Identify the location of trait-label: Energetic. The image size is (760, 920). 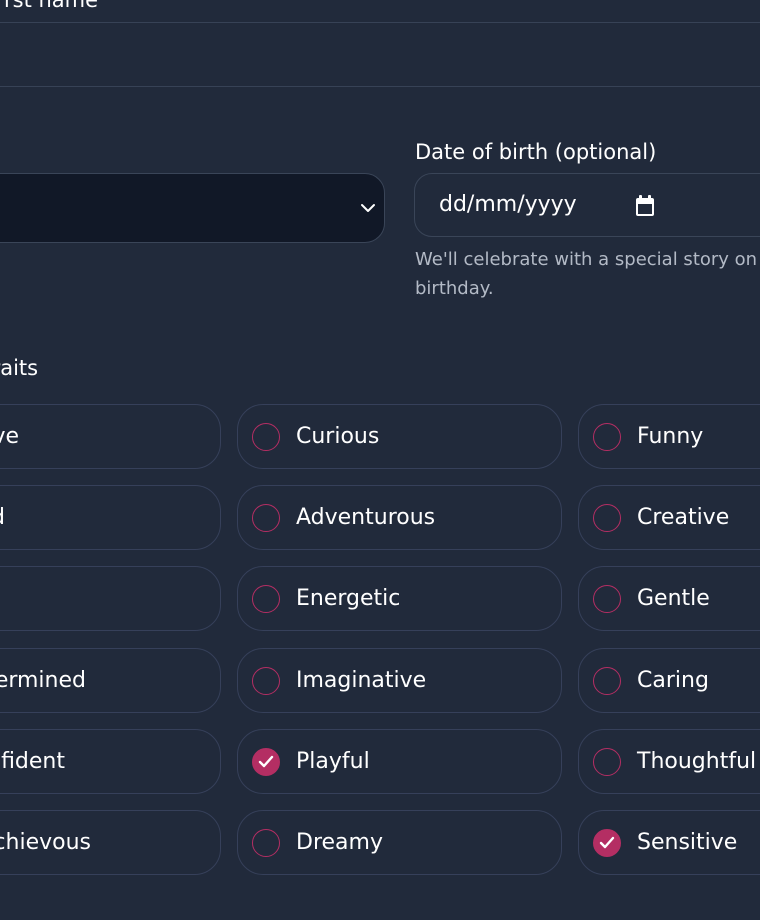
(348, 598).